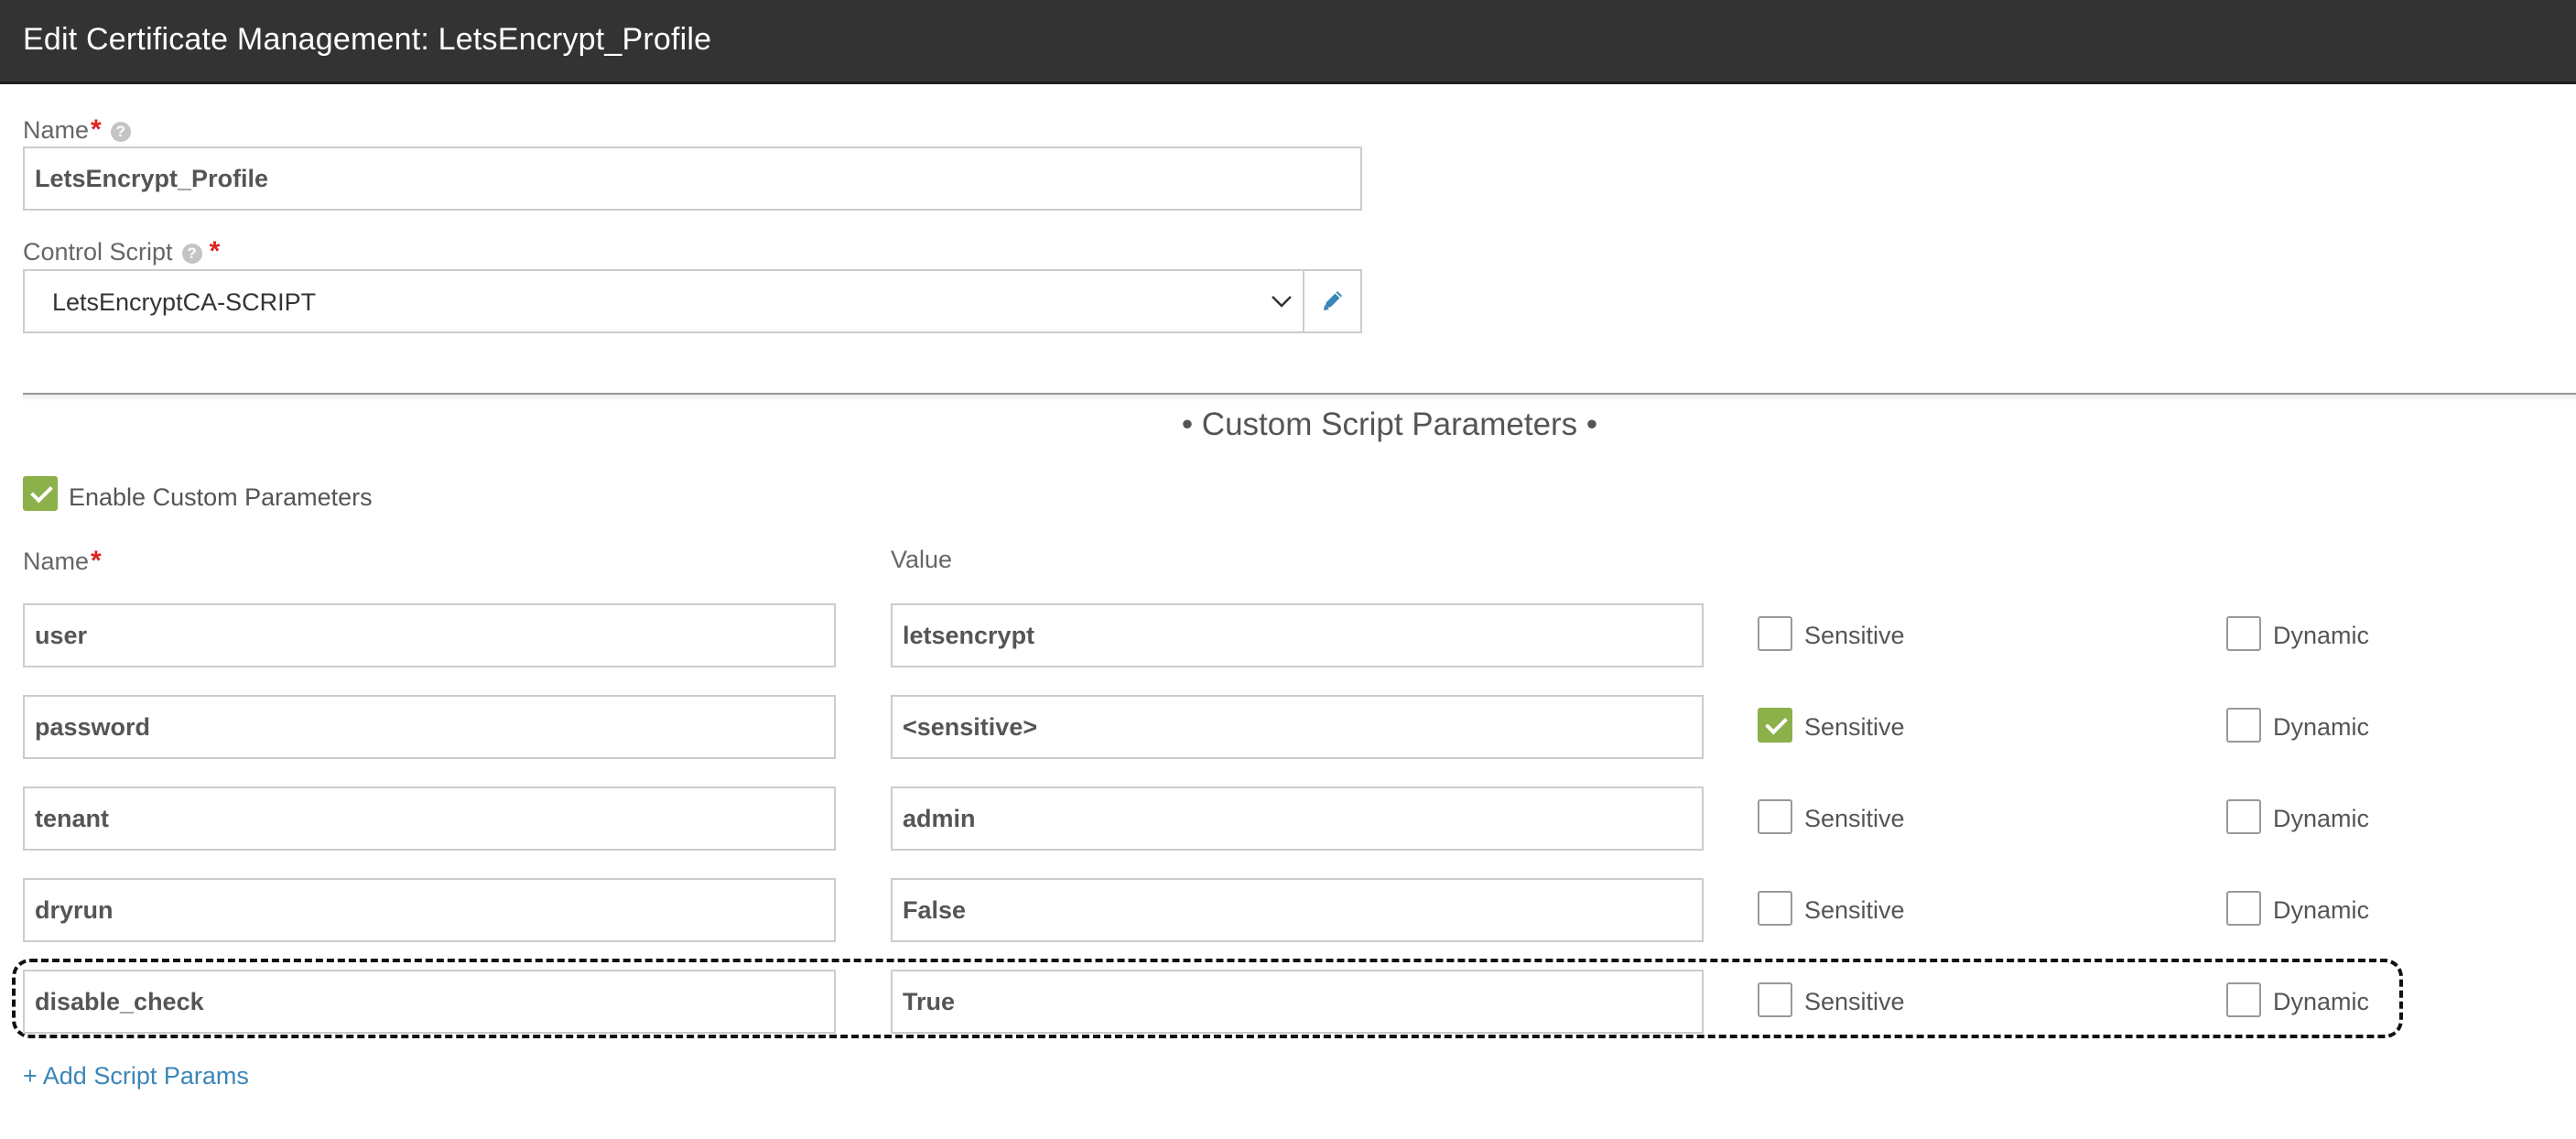 The image size is (2576, 1139). What do you see at coordinates (693, 301) in the screenshot?
I see `control-script-select: LetsEncryptCA-SCRIPT` at bounding box center [693, 301].